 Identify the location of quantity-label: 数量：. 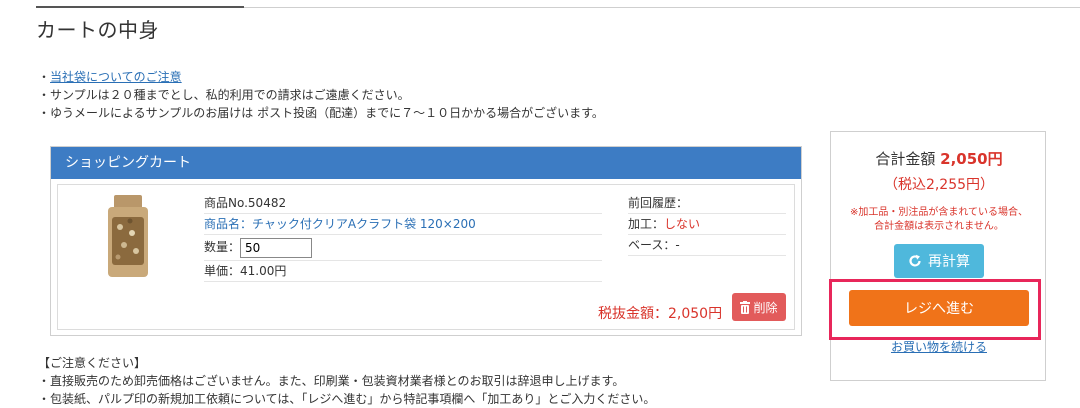
(222, 247).